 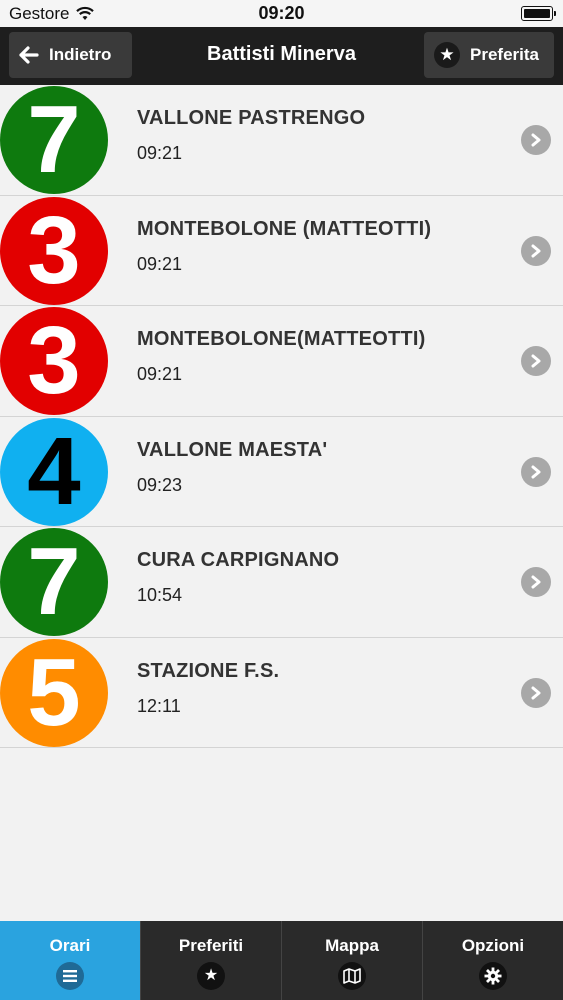 I want to click on destination-label: CURA CARPIGNANO, so click(x=238, y=560).